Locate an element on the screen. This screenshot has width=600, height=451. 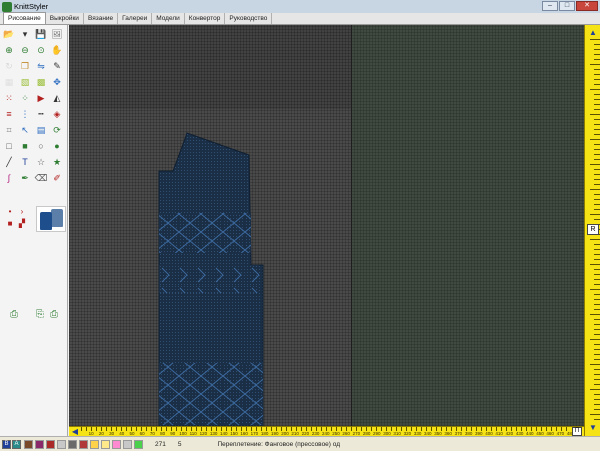
title-bar: KnittStyler – □ ✕ is located at coordinates (300, 6).